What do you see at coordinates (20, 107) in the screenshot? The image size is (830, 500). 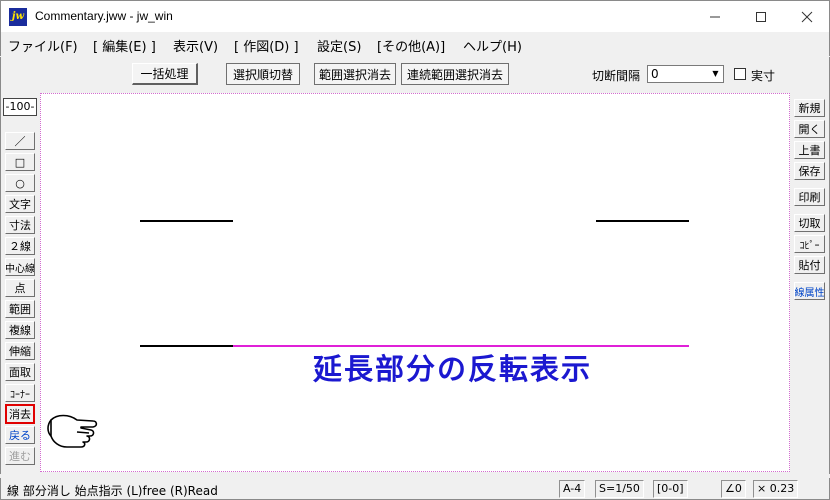 I see `scale-indicator: -100-` at bounding box center [20, 107].